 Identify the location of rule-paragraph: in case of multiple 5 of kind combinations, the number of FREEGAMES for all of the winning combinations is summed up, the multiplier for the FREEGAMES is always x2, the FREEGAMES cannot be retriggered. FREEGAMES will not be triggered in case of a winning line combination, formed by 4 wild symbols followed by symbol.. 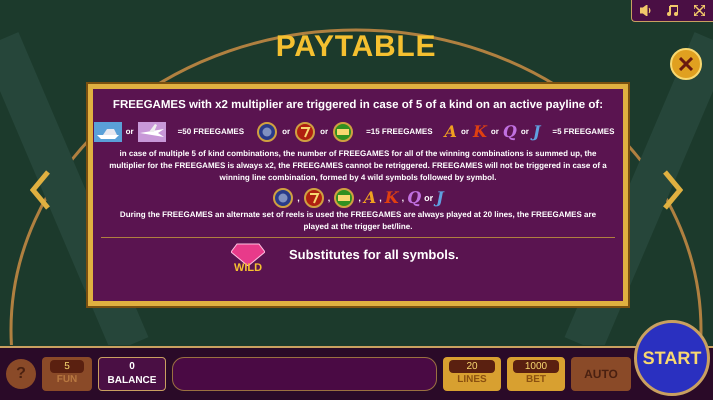
(358, 166).